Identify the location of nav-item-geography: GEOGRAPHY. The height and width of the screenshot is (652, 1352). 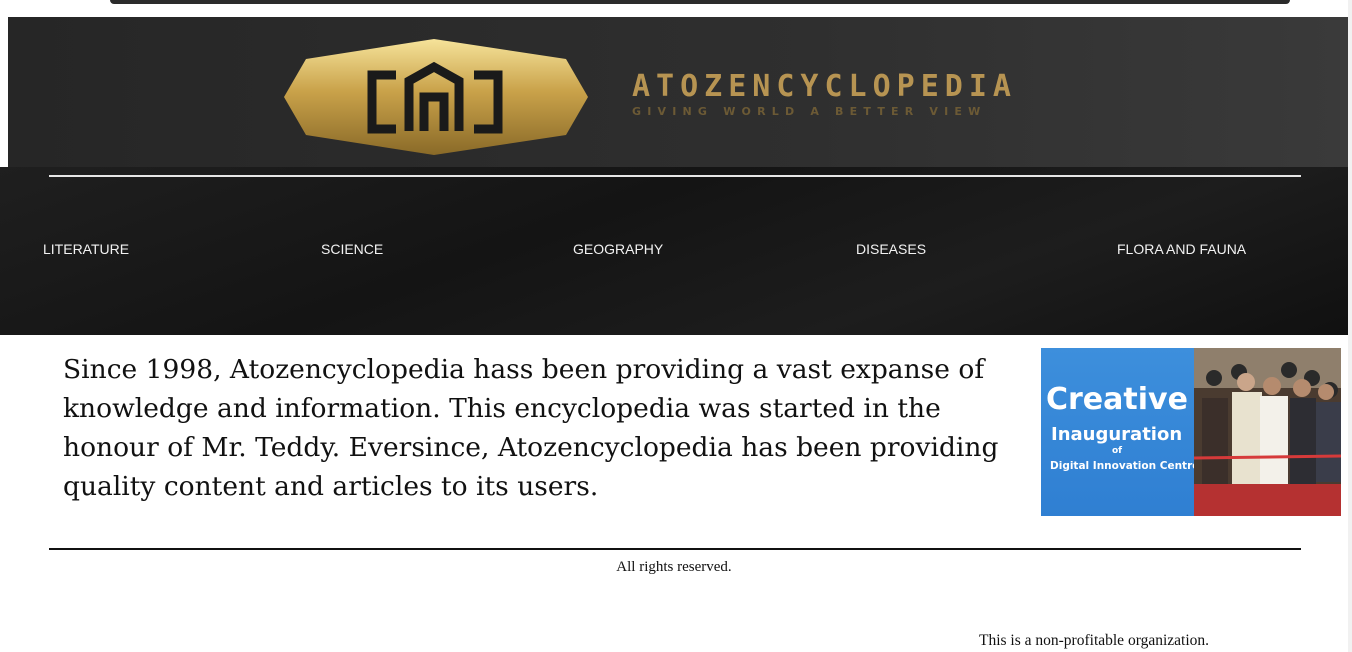
(618, 249).